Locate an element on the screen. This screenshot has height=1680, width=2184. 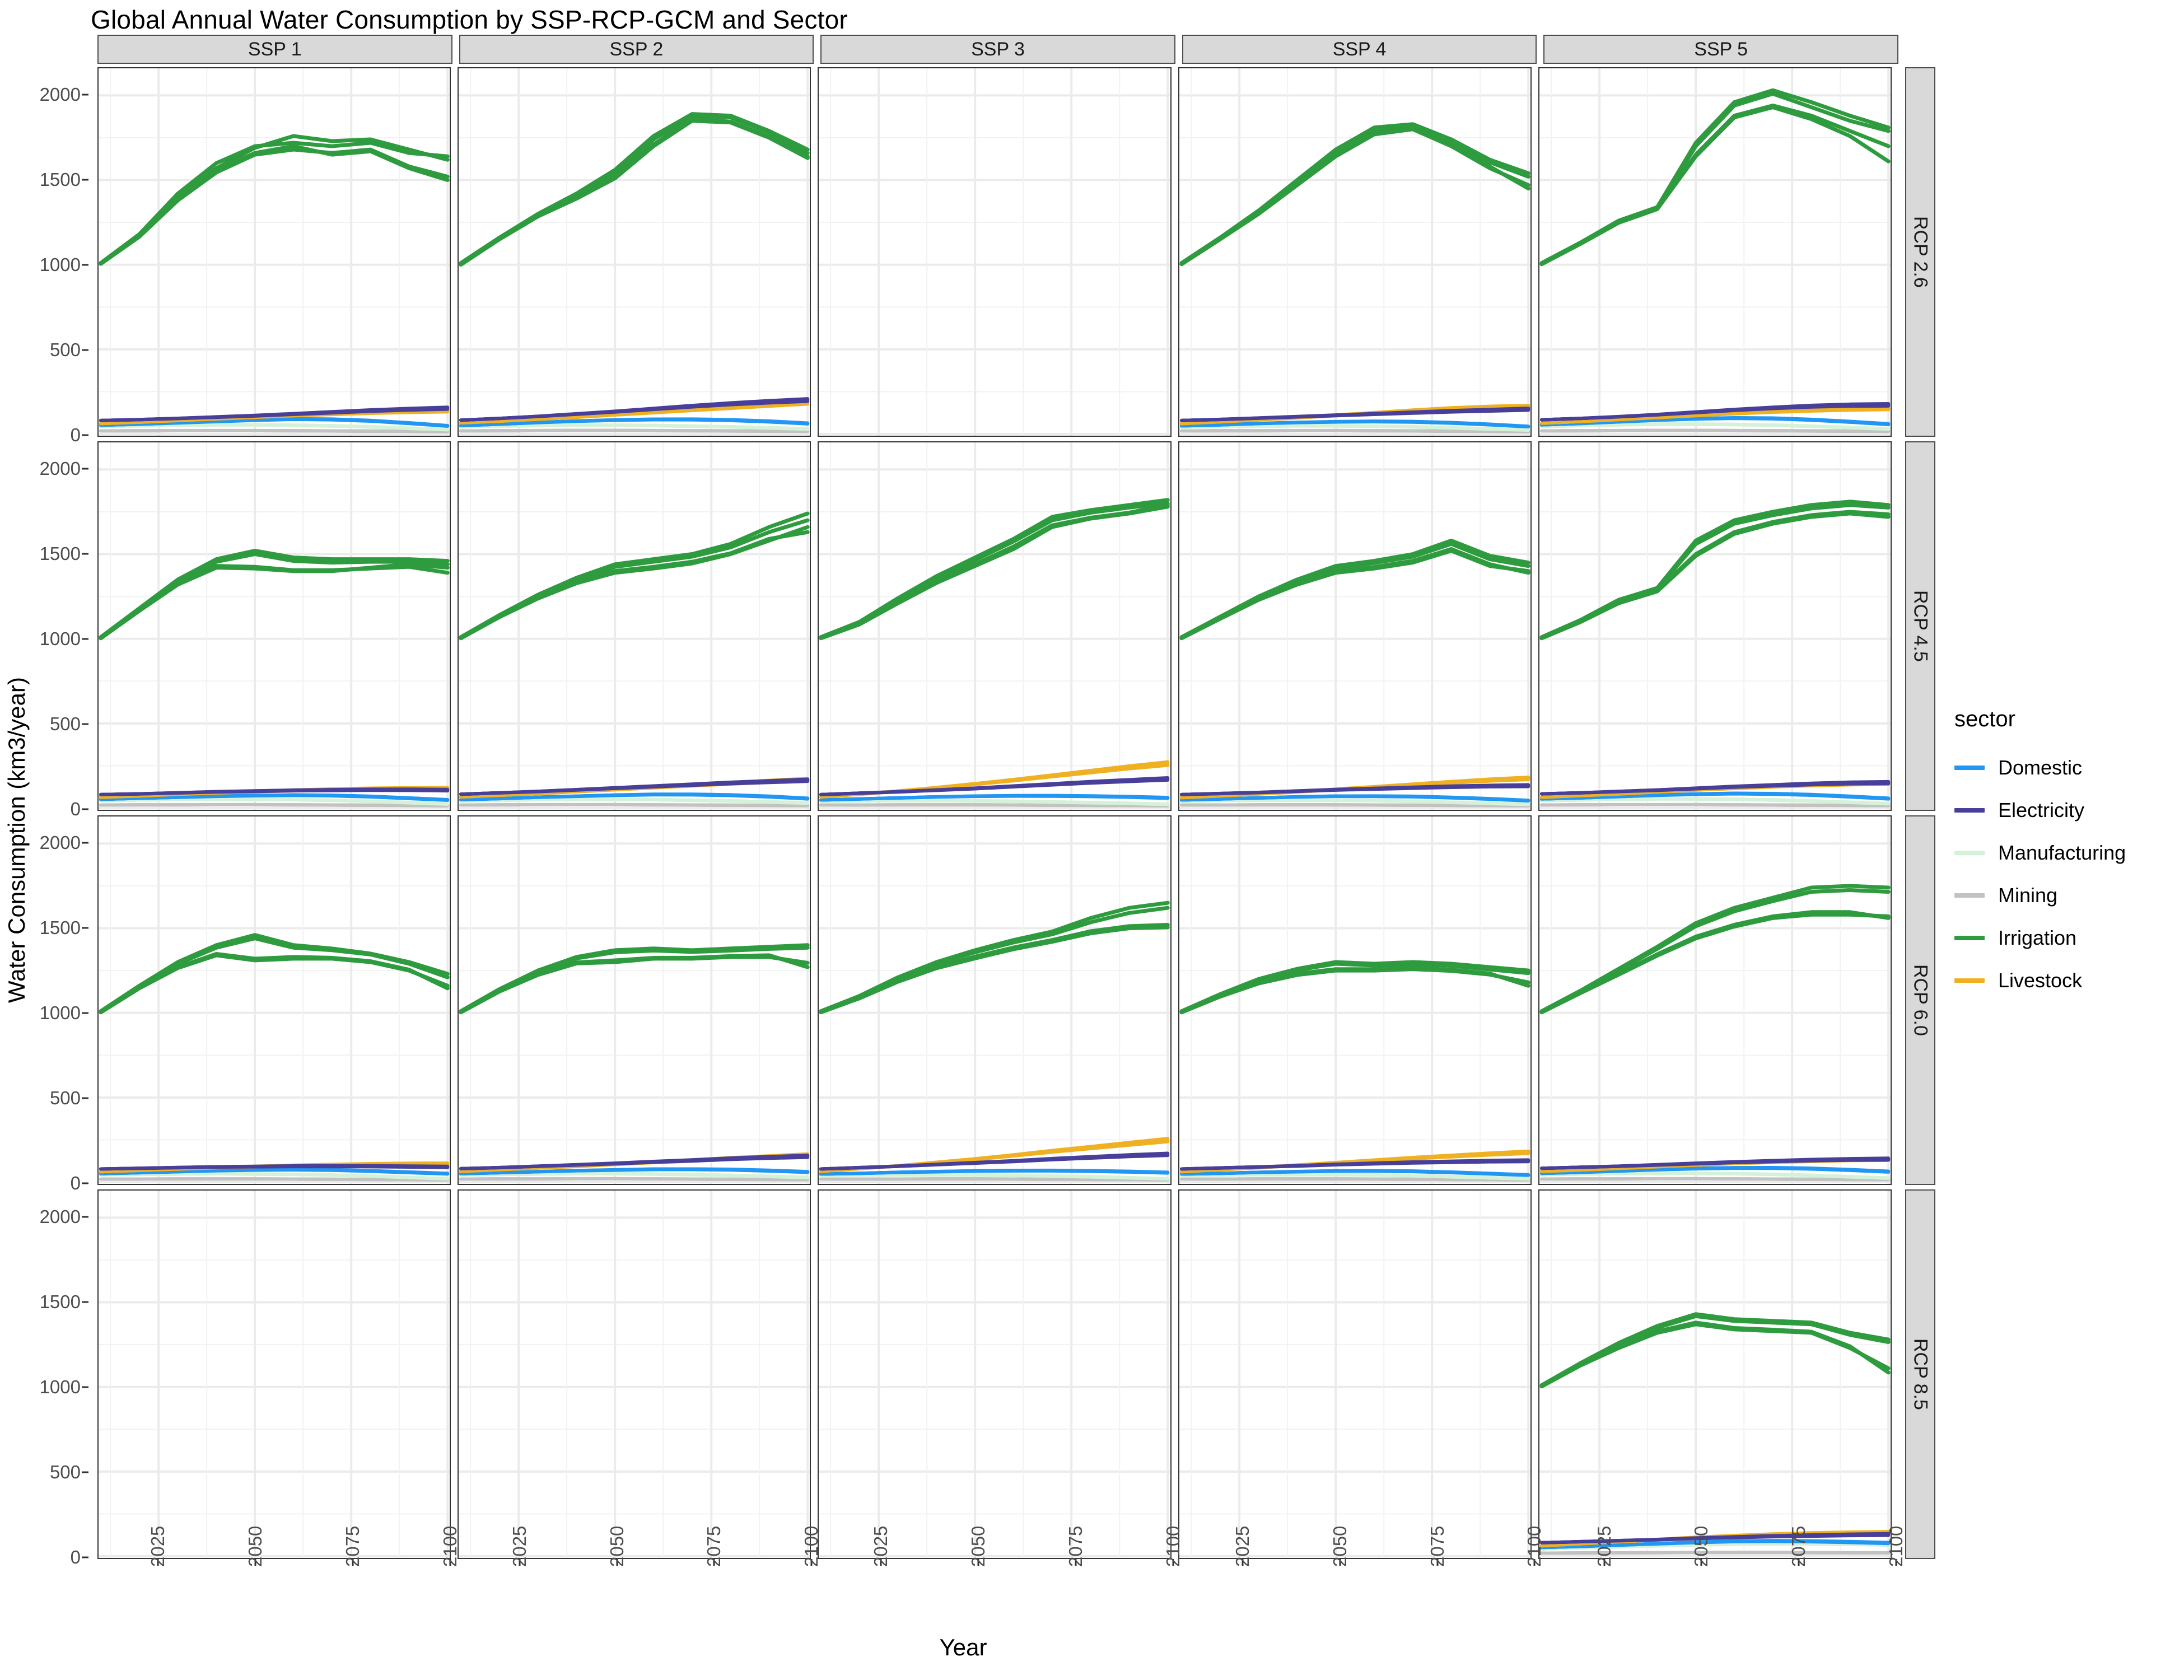
legend-item-label: Manufacturing is located at coordinates (2062, 853).